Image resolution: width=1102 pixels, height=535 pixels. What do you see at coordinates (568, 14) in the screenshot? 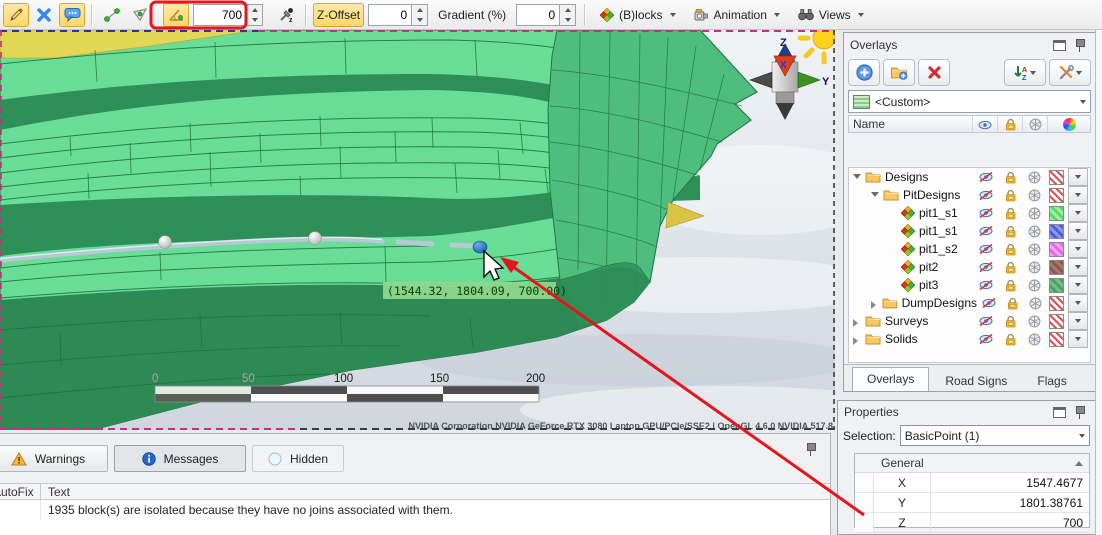
I see `gradient-spin-arrows` at bounding box center [568, 14].